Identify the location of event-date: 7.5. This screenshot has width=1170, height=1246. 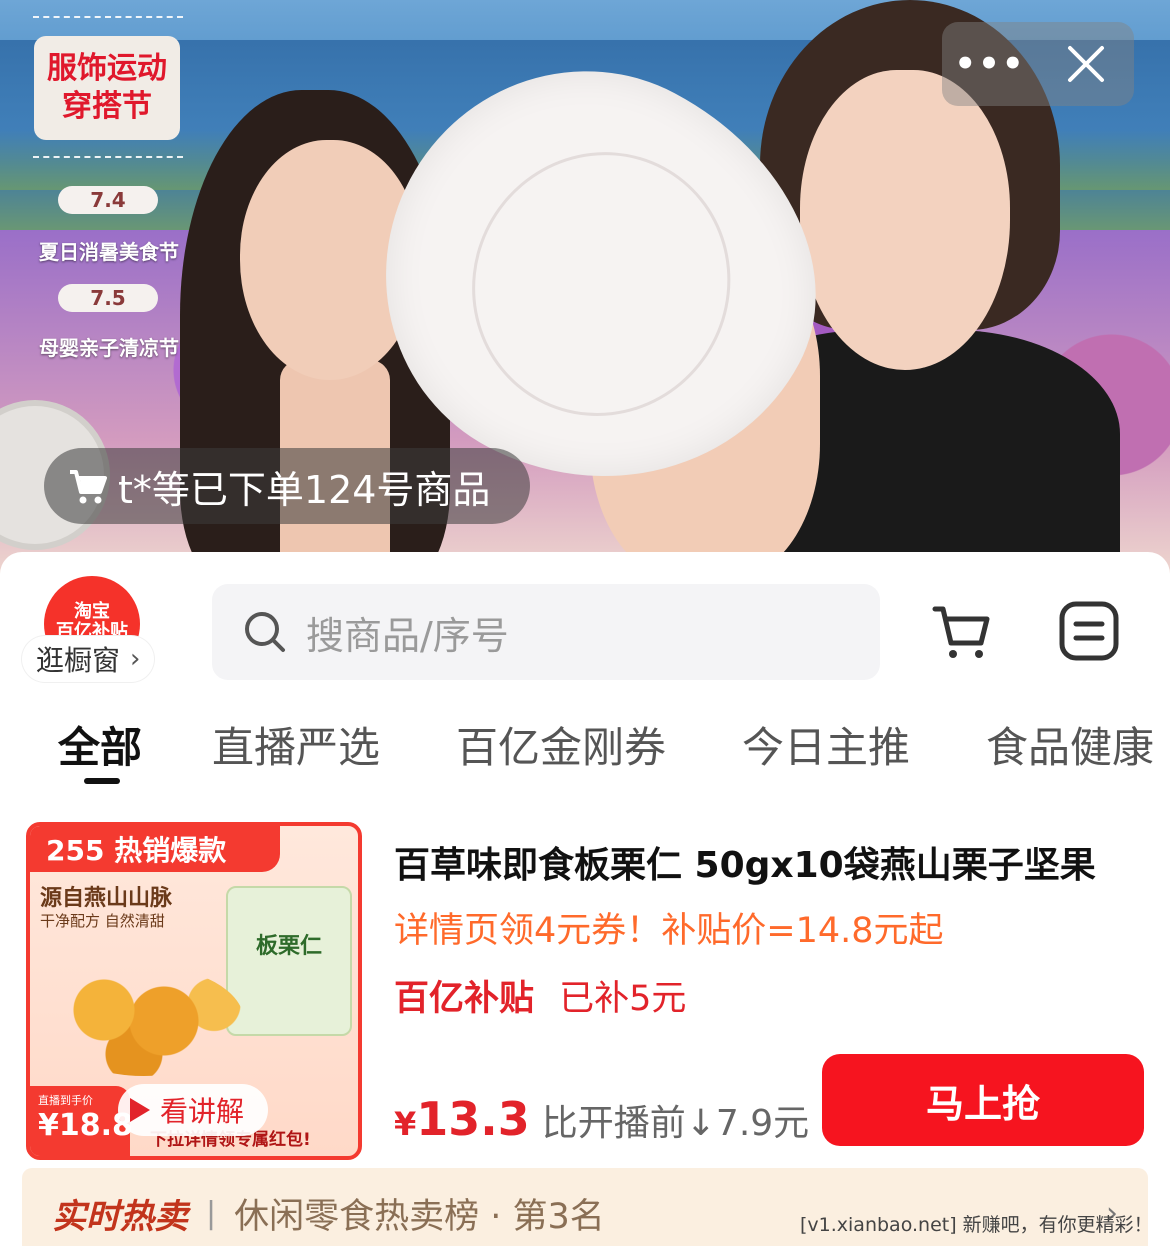
(108, 298).